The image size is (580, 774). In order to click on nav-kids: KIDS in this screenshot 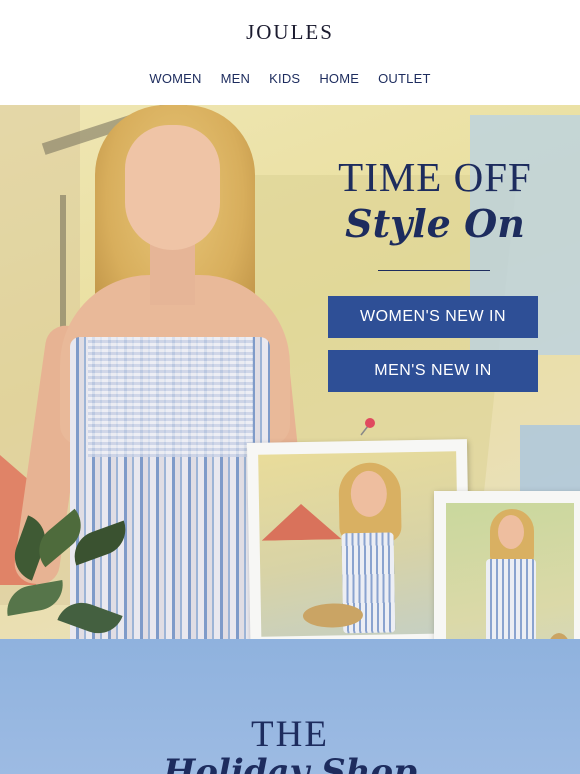, I will do `click(284, 78)`.